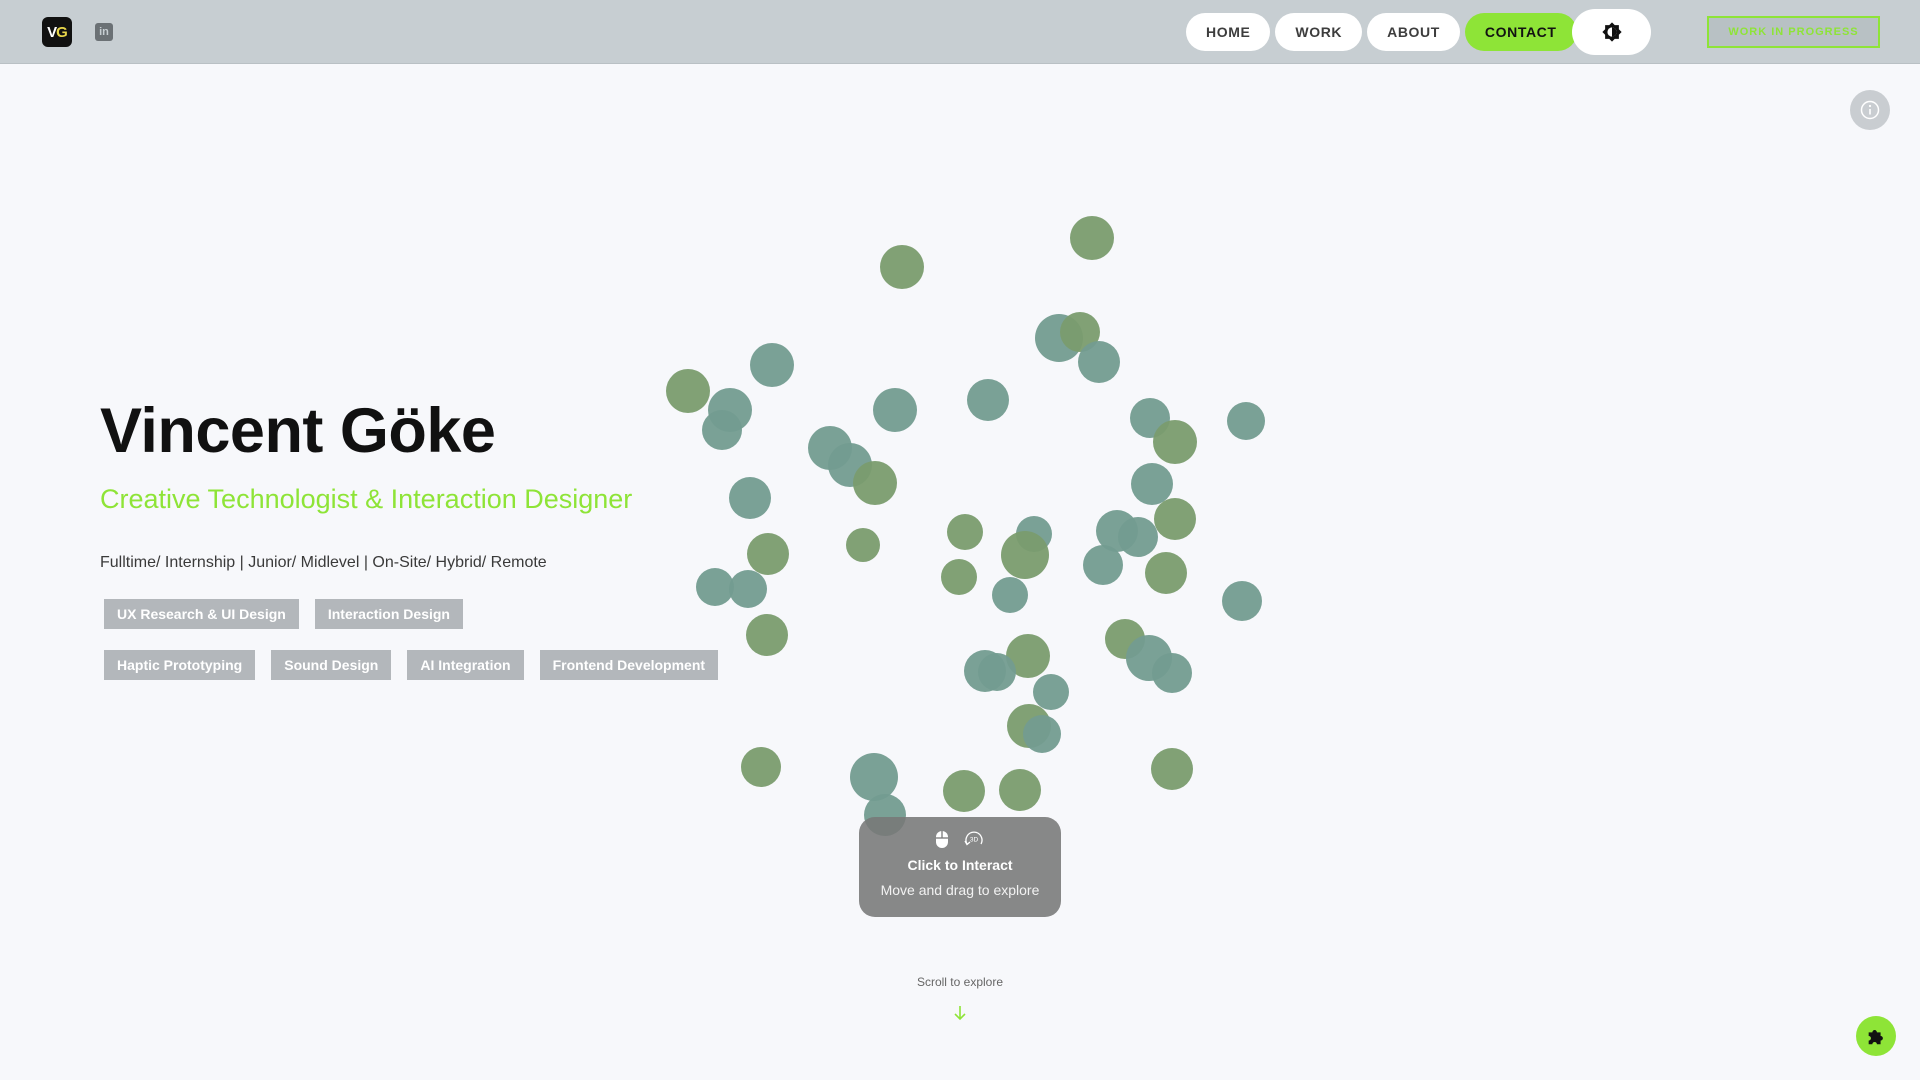 The image size is (1920, 1080). What do you see at coordinates (388, 614) in the screenshot?
I see `skill-tag: Interaction Design` at bounding box center [388, 614].